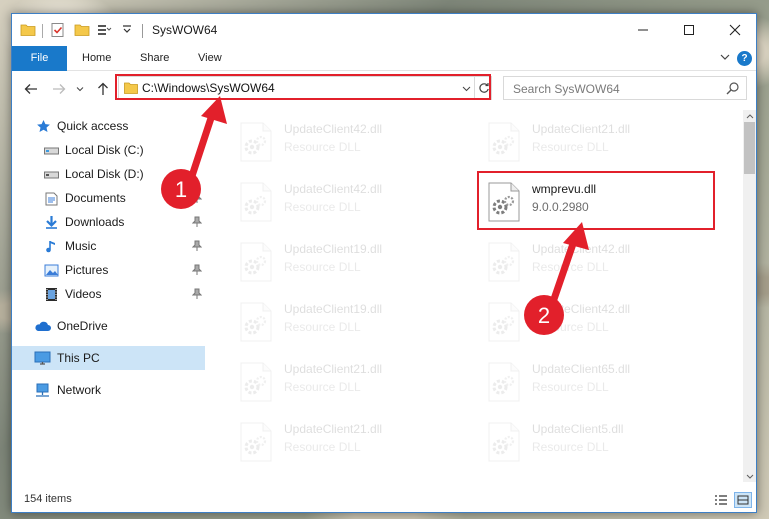  I want to click on title-divider, so click(142, 31).